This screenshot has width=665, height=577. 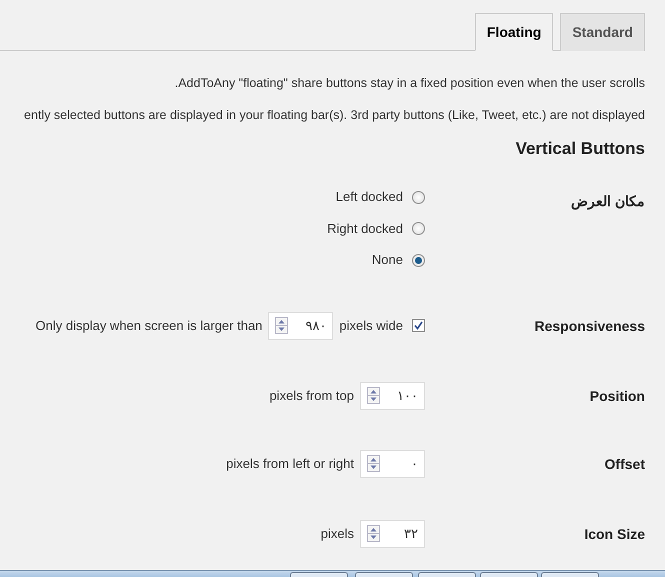 What do you see at coordinates (607, 202) in the screenshot?
I see `setting-label: مكان العرض` at bounding box center [607, 202].